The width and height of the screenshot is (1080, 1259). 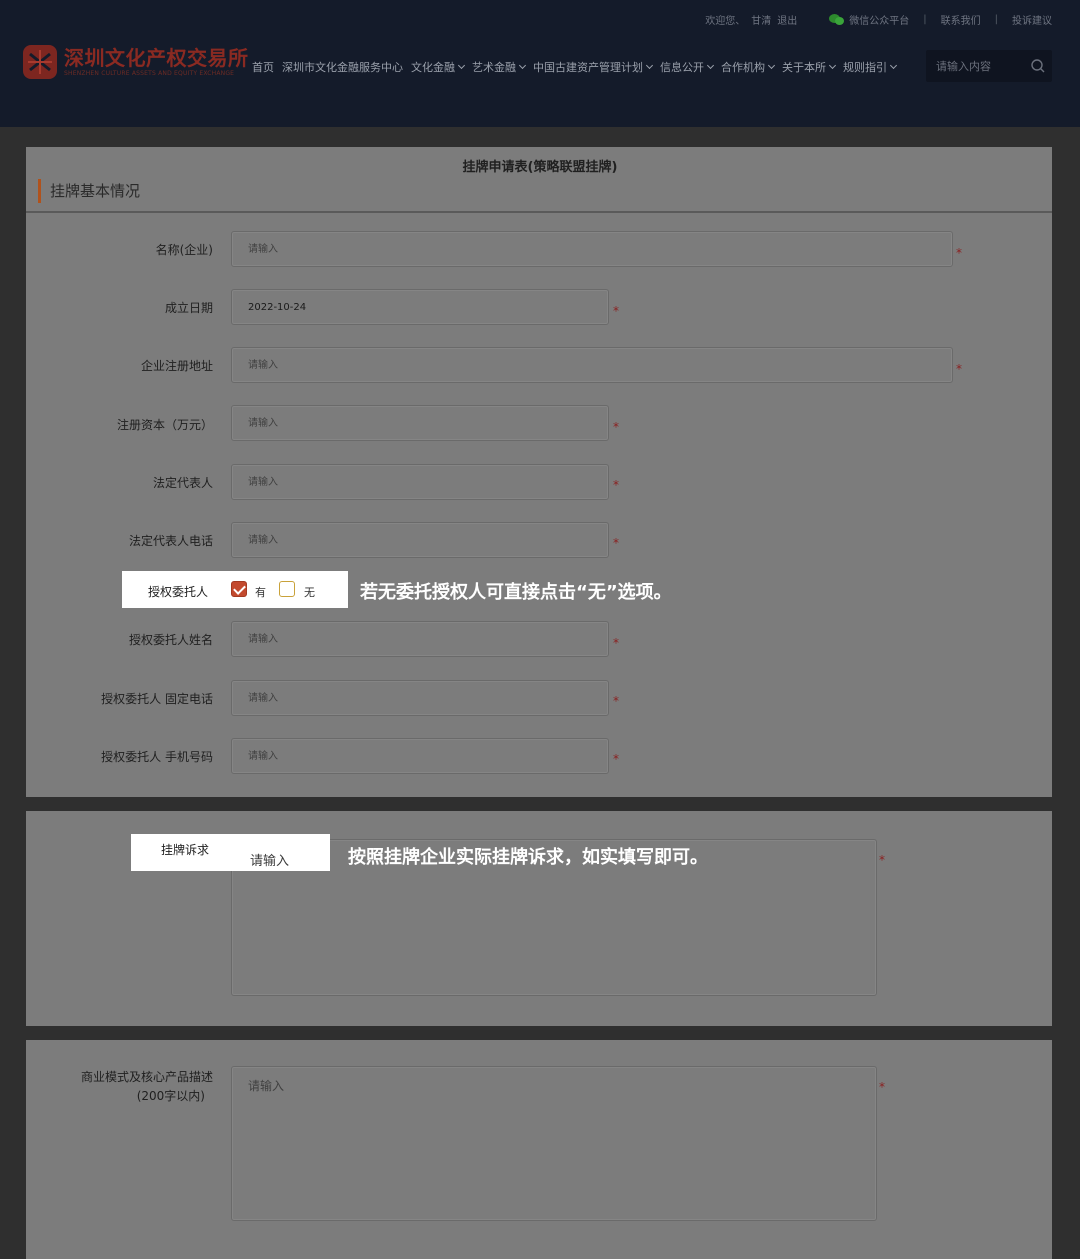 What do you see at coordinates (687, 67) in the screenshot?
I see `nav-item-disclosure: 信息公开` at bounding box center [687, 67].